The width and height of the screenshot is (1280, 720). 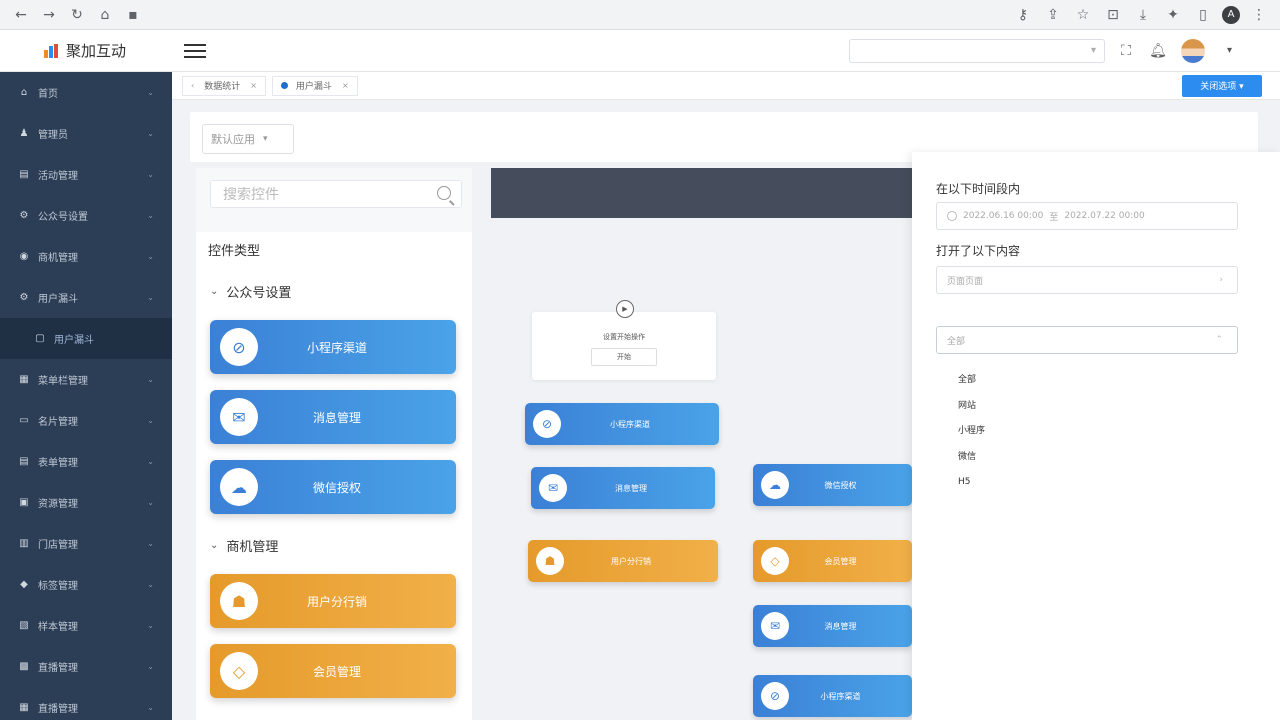 I want to click on lock-icon: ▪, so click(x=133, y=15).